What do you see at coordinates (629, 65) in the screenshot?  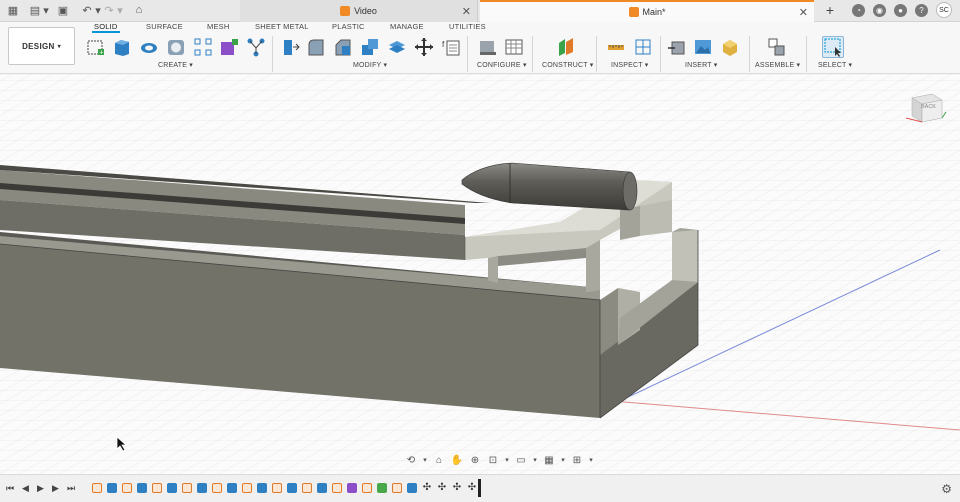 I see `inspect-menu: INSPECT ▾` at bounding box center [629, 65].